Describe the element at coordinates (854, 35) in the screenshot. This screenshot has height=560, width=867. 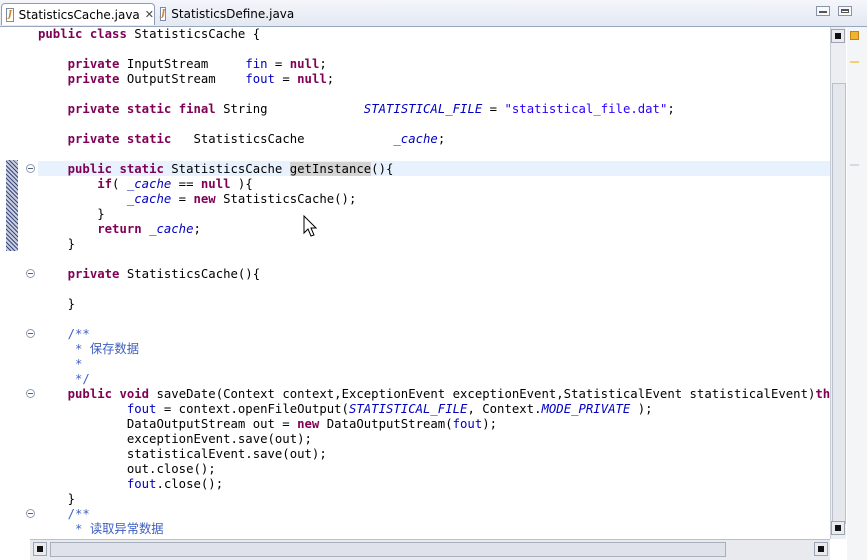
I see `warning-summary-icon` at that location.